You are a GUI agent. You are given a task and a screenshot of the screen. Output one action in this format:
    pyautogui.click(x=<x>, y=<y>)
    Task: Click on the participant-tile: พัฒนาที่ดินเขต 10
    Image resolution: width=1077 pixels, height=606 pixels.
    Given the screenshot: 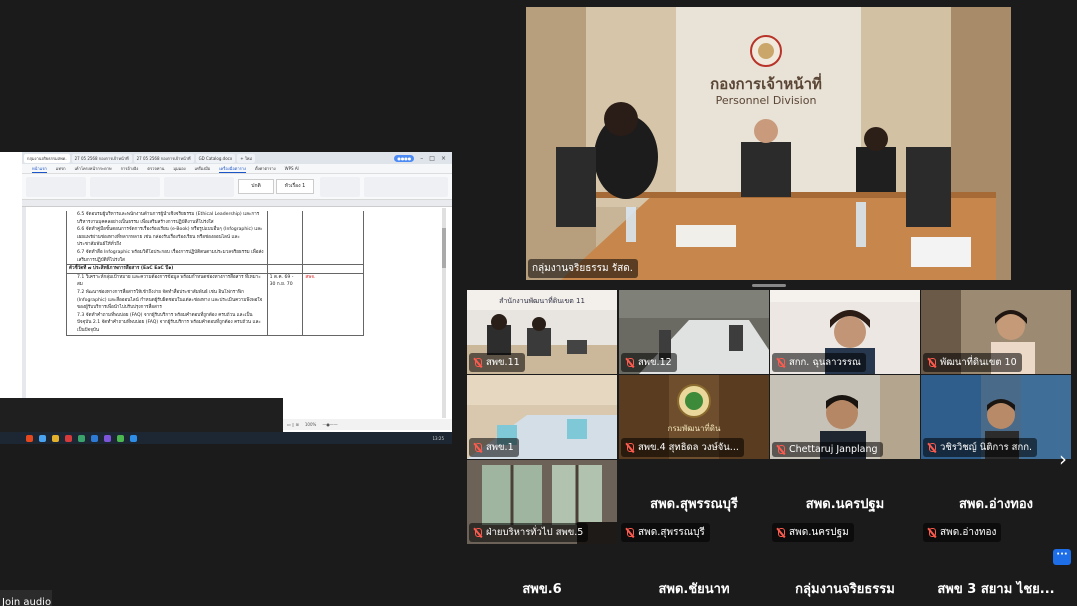 What is the action you would take?
    pyautogui.click(x=996, y=332)
    